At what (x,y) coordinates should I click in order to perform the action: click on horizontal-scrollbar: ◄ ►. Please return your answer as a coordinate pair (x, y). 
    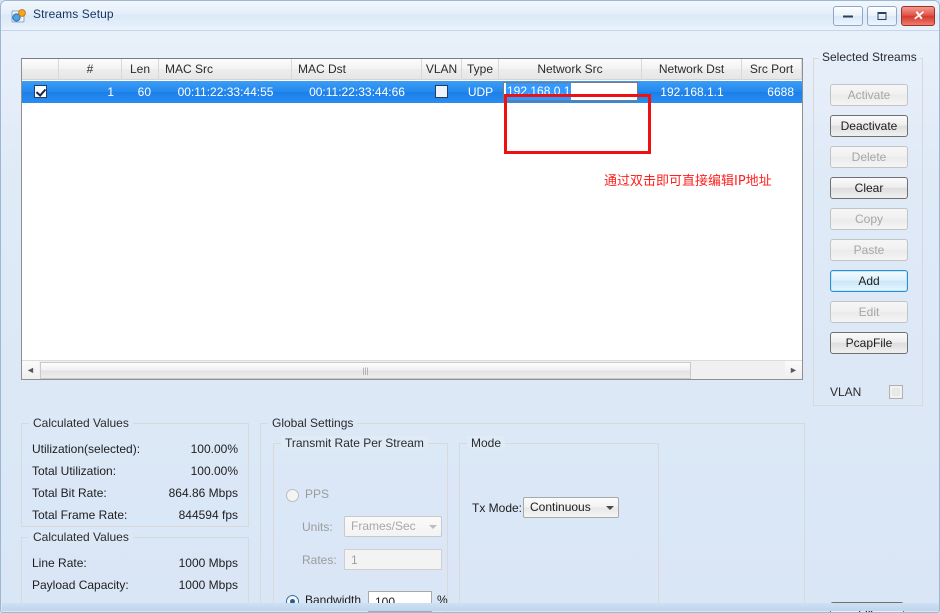
    Looking at the image, I should click on (412, 369).